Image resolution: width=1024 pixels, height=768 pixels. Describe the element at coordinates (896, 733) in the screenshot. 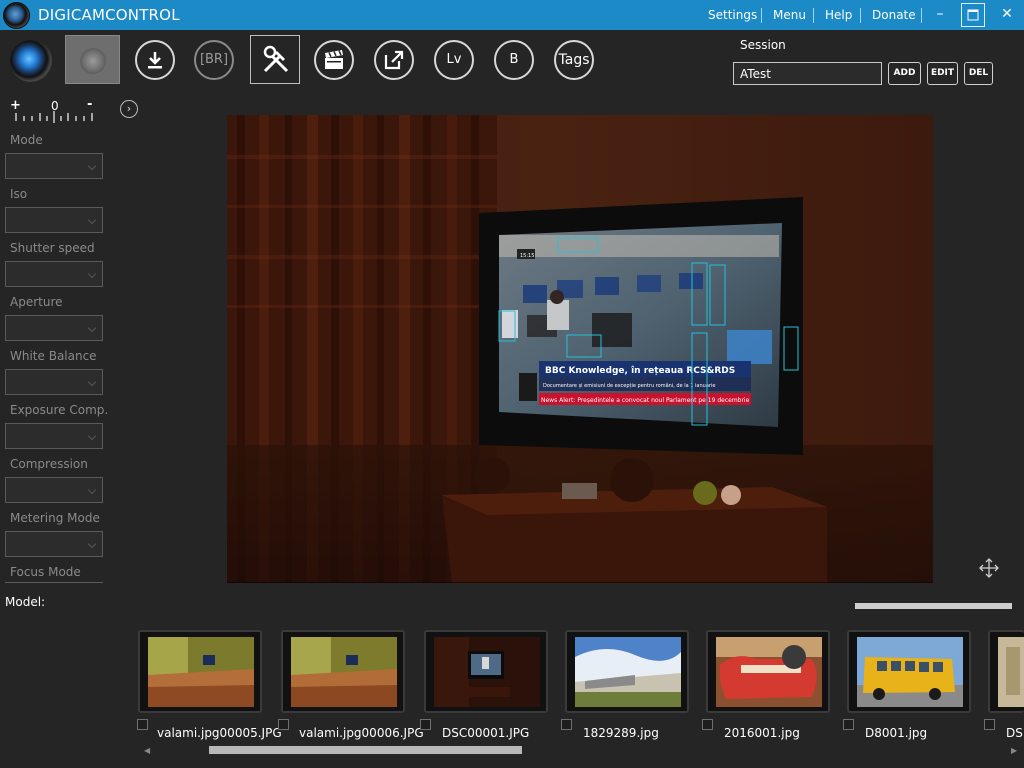

I see `thumbnail-filename: D8001.jpg` at that location.